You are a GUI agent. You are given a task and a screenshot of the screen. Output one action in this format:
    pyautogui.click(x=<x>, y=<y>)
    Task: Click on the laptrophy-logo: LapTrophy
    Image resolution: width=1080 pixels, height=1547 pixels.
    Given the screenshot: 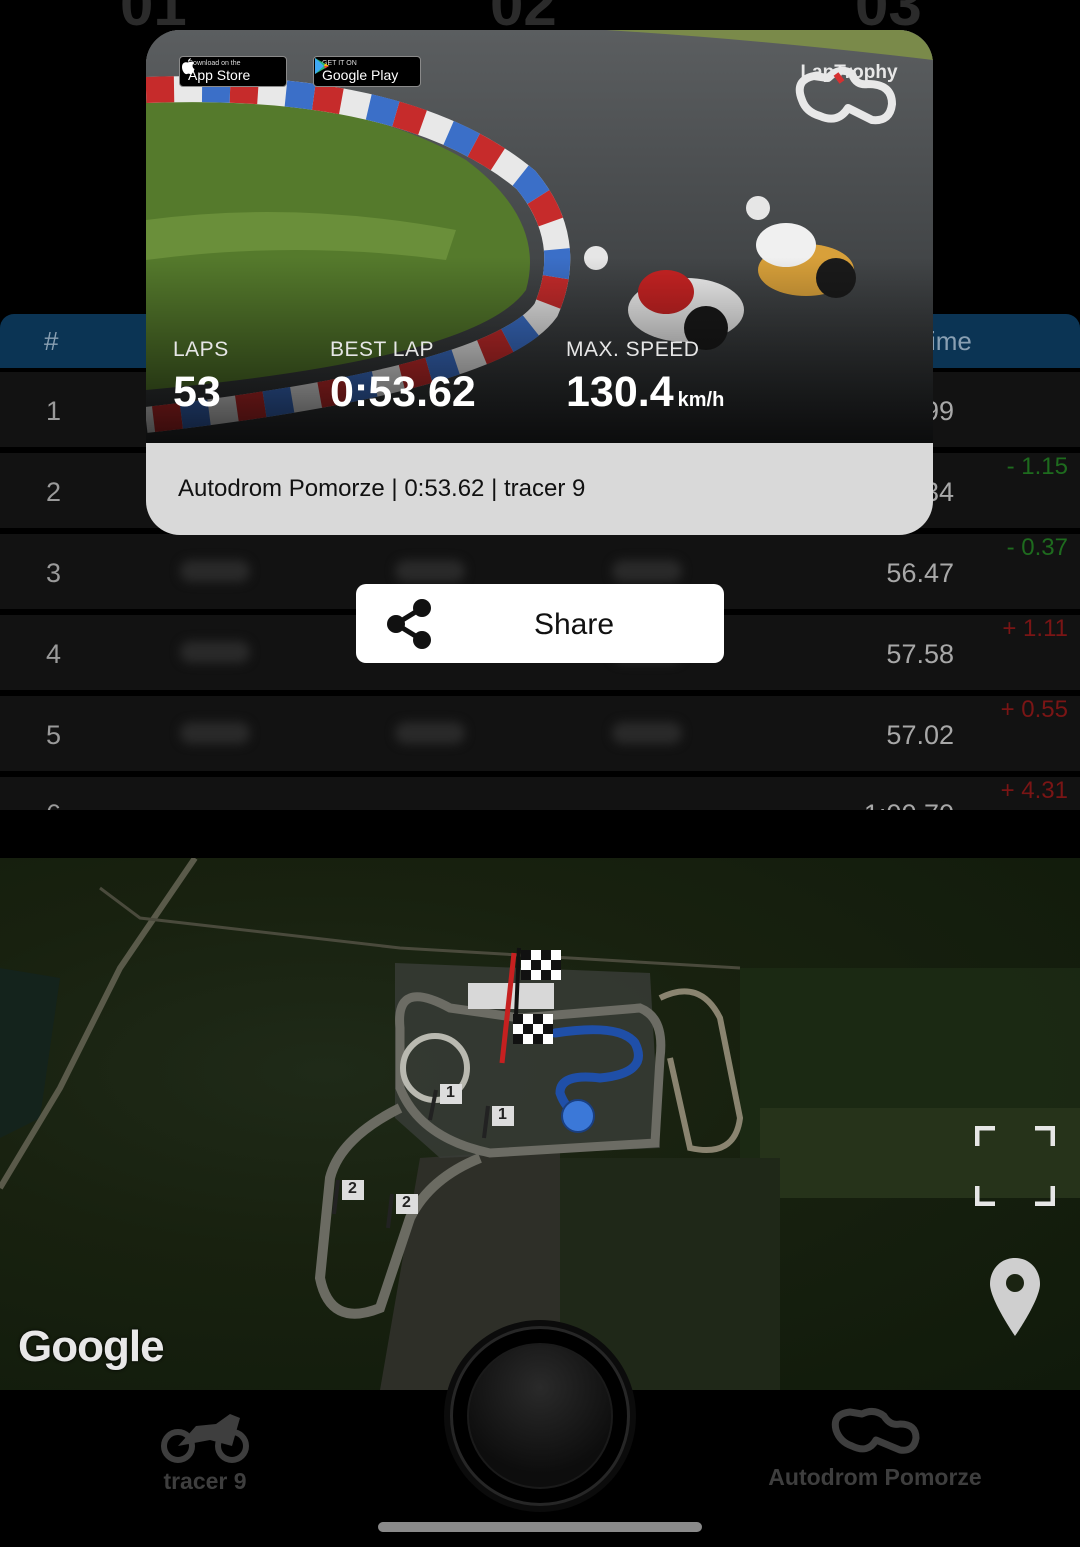 What is the action you would take?
    pyautogui.click(x=849, y=92)
    